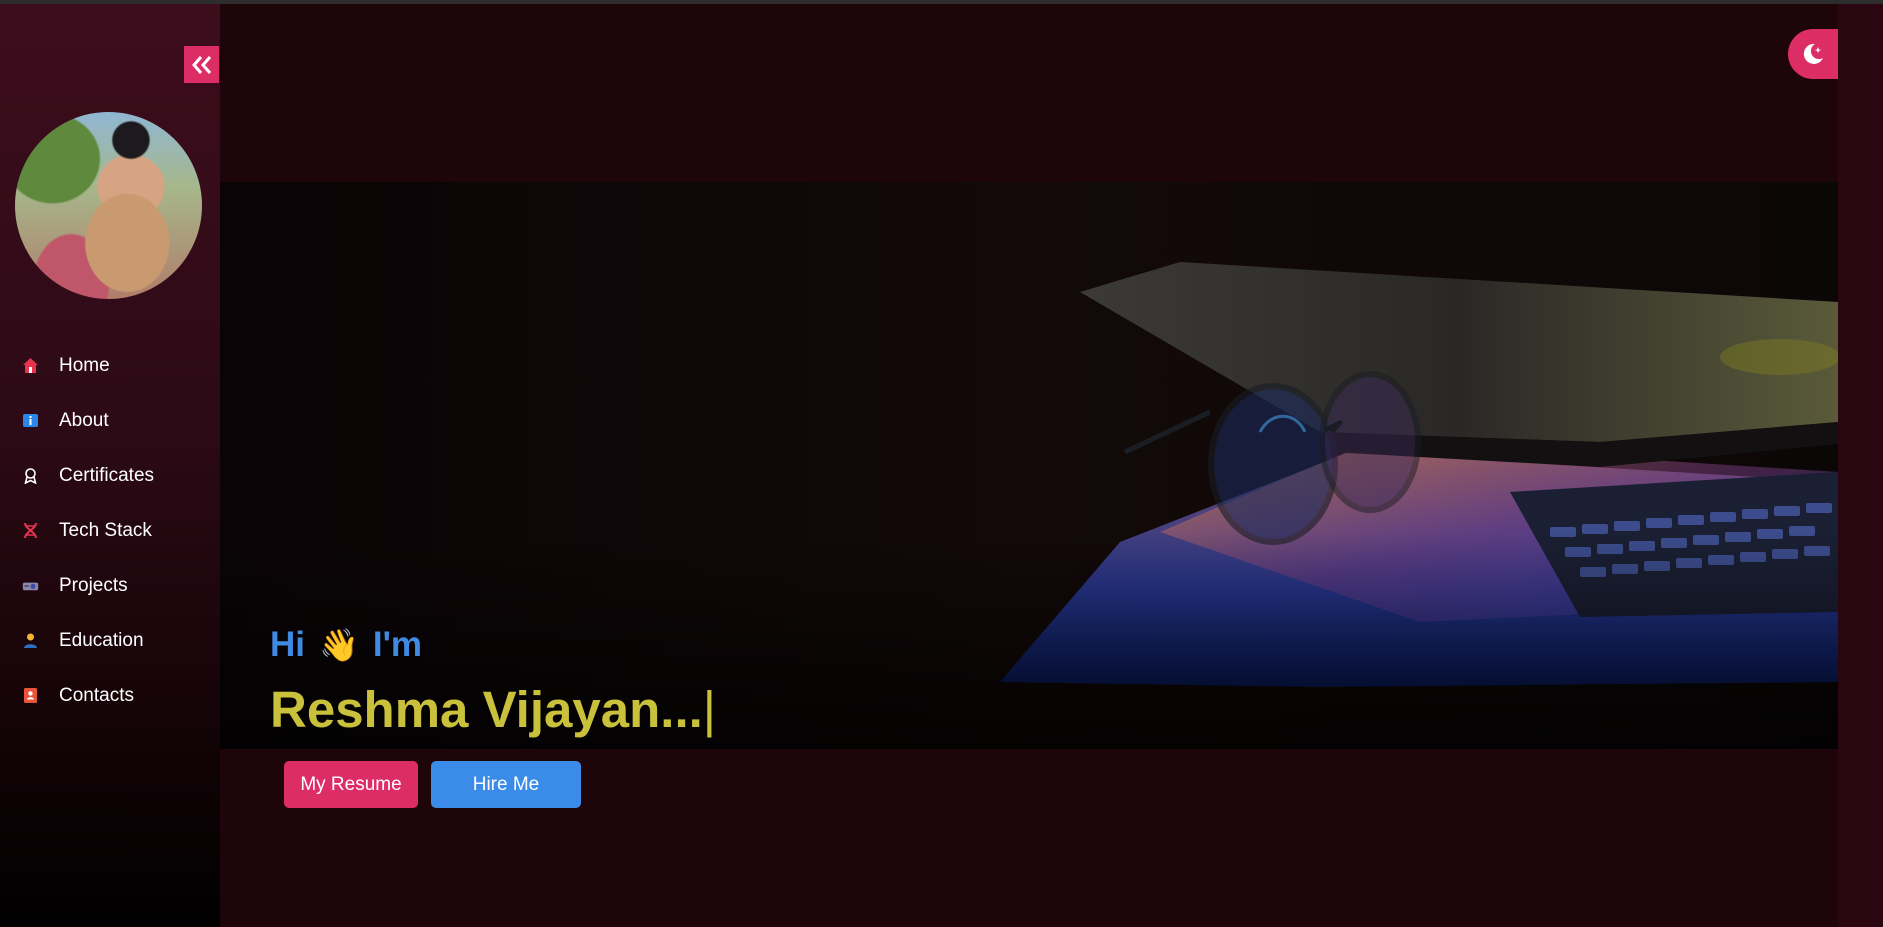 The height and width of the screenshot is (927, 1883). Describe the element at coordinates (96, 695) in the screenshot. I see `sidebar-item-label: Contacts` at that location.